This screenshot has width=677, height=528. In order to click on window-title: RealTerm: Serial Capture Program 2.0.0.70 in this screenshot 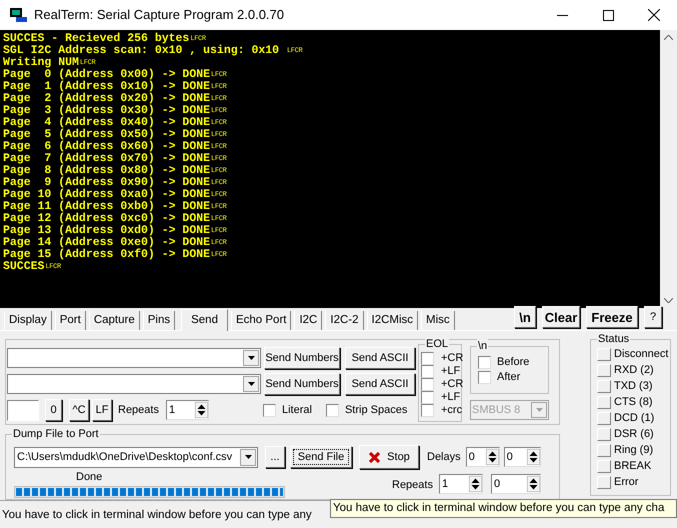, I will do `click(159, 15)`.